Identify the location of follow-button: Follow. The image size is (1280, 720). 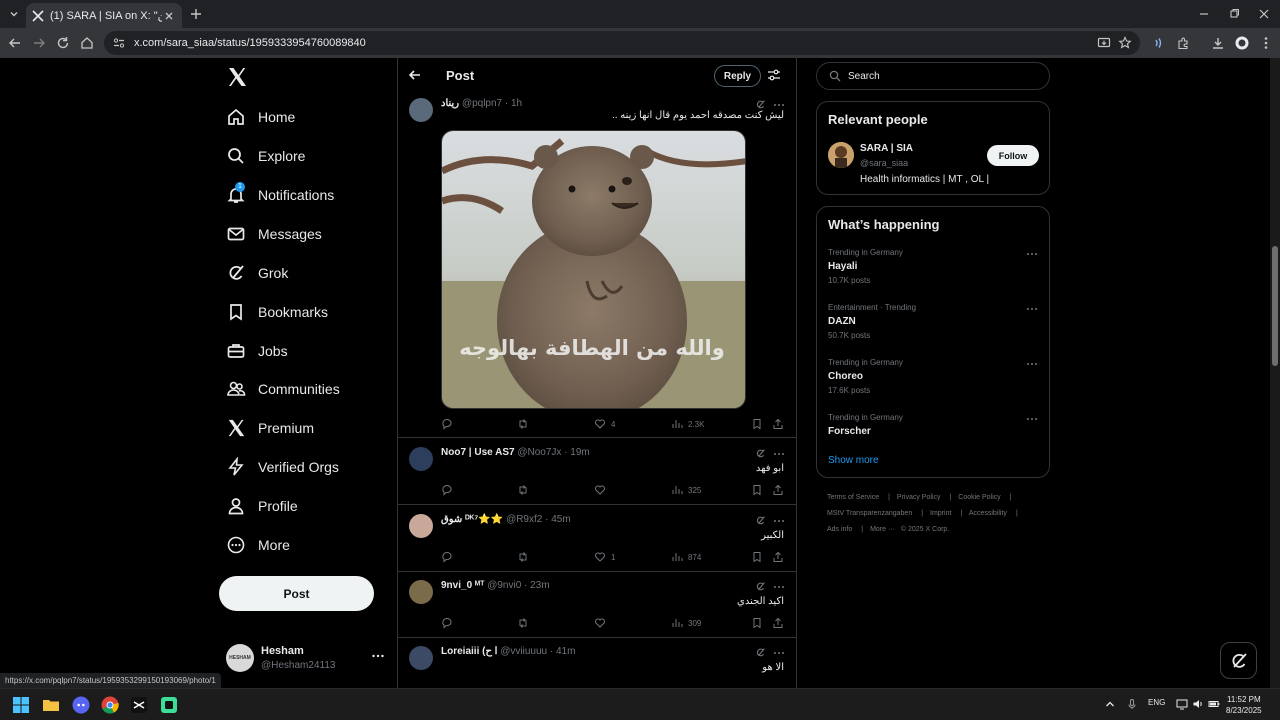
(1013, 155).